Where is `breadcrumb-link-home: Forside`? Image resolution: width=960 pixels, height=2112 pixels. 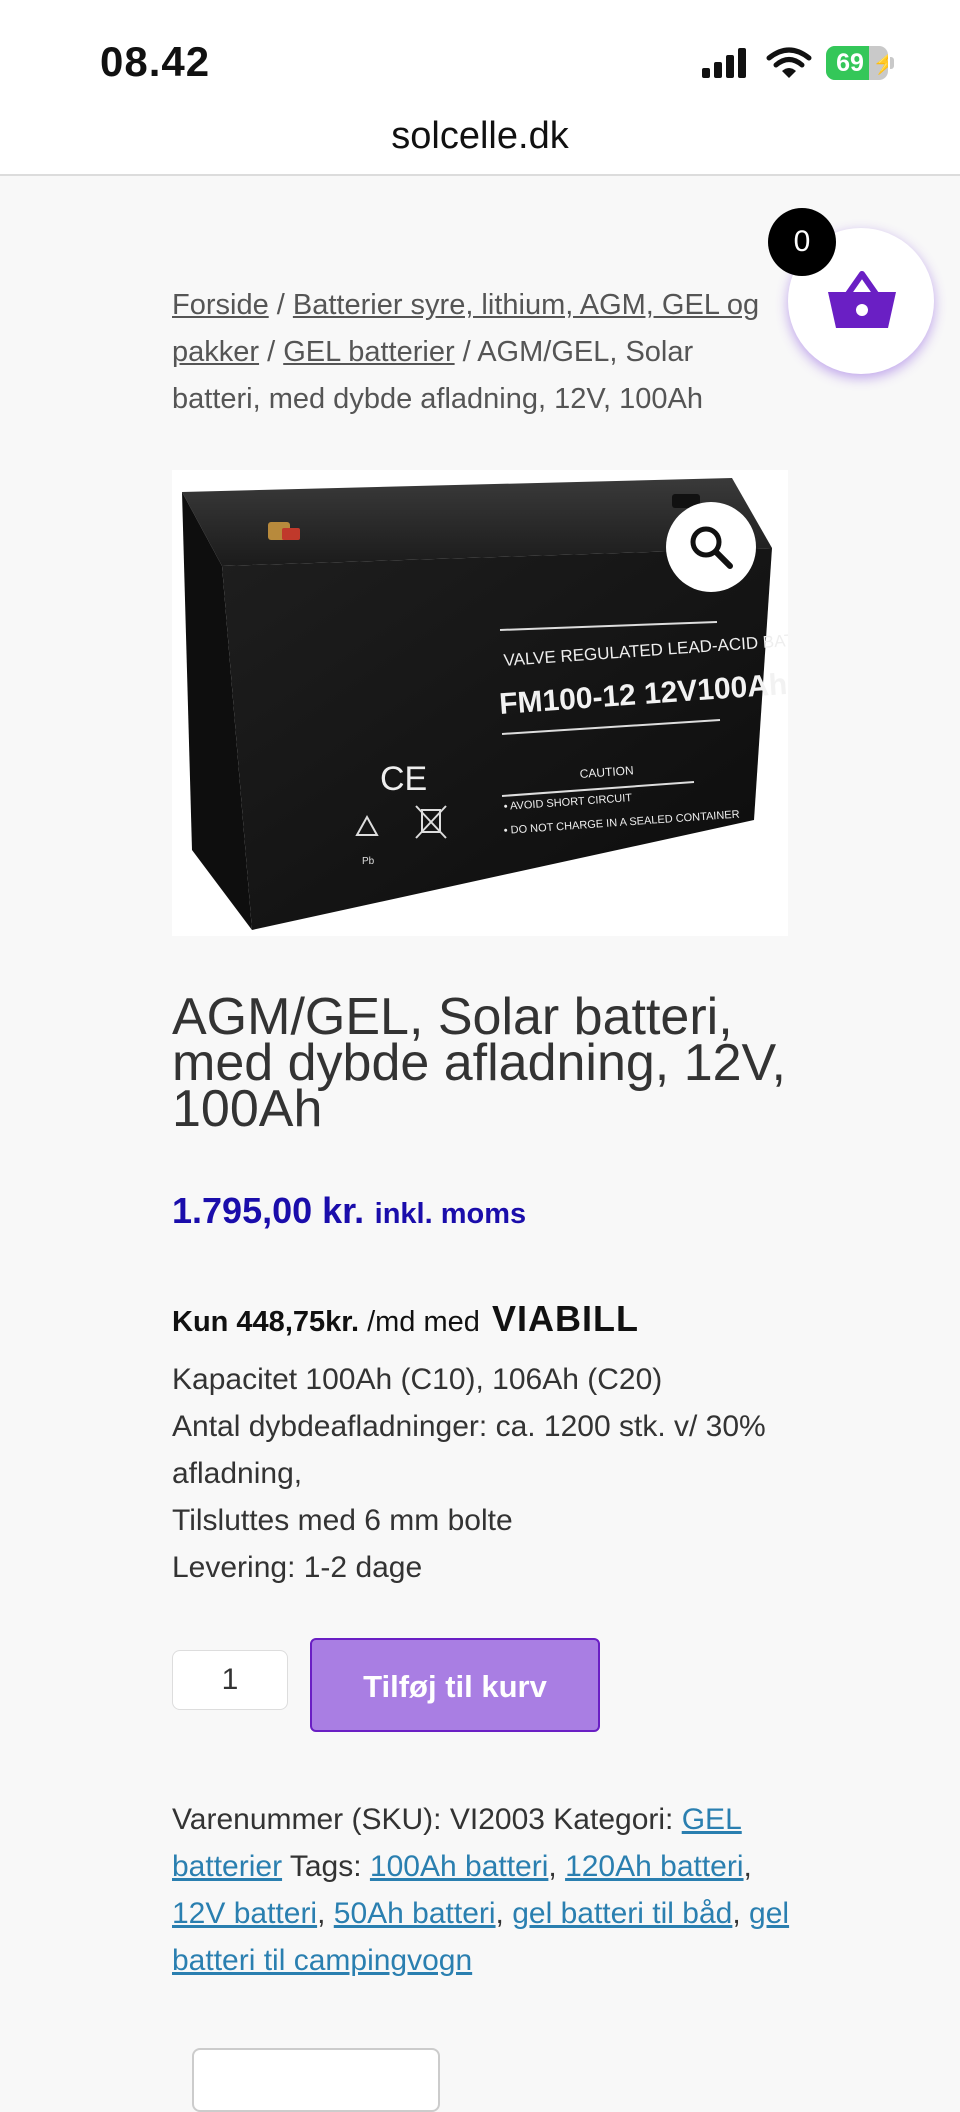 breadcrumb-link-home: Forside is located at coordinates (220, 305).